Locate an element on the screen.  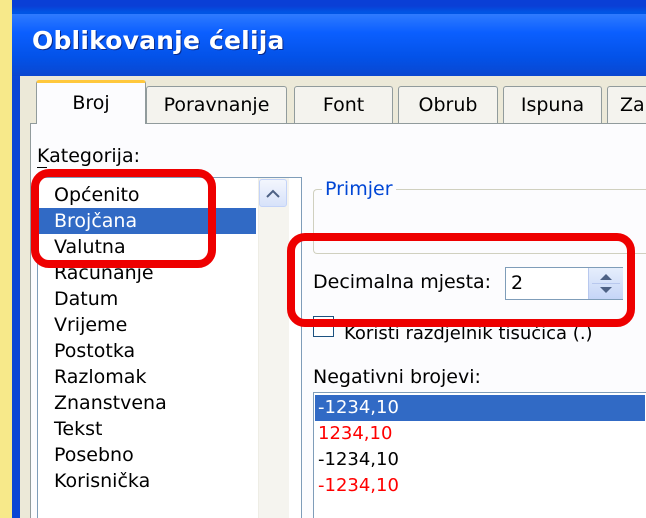
category-item-datum: Datum is located at coordinates (147, 299).